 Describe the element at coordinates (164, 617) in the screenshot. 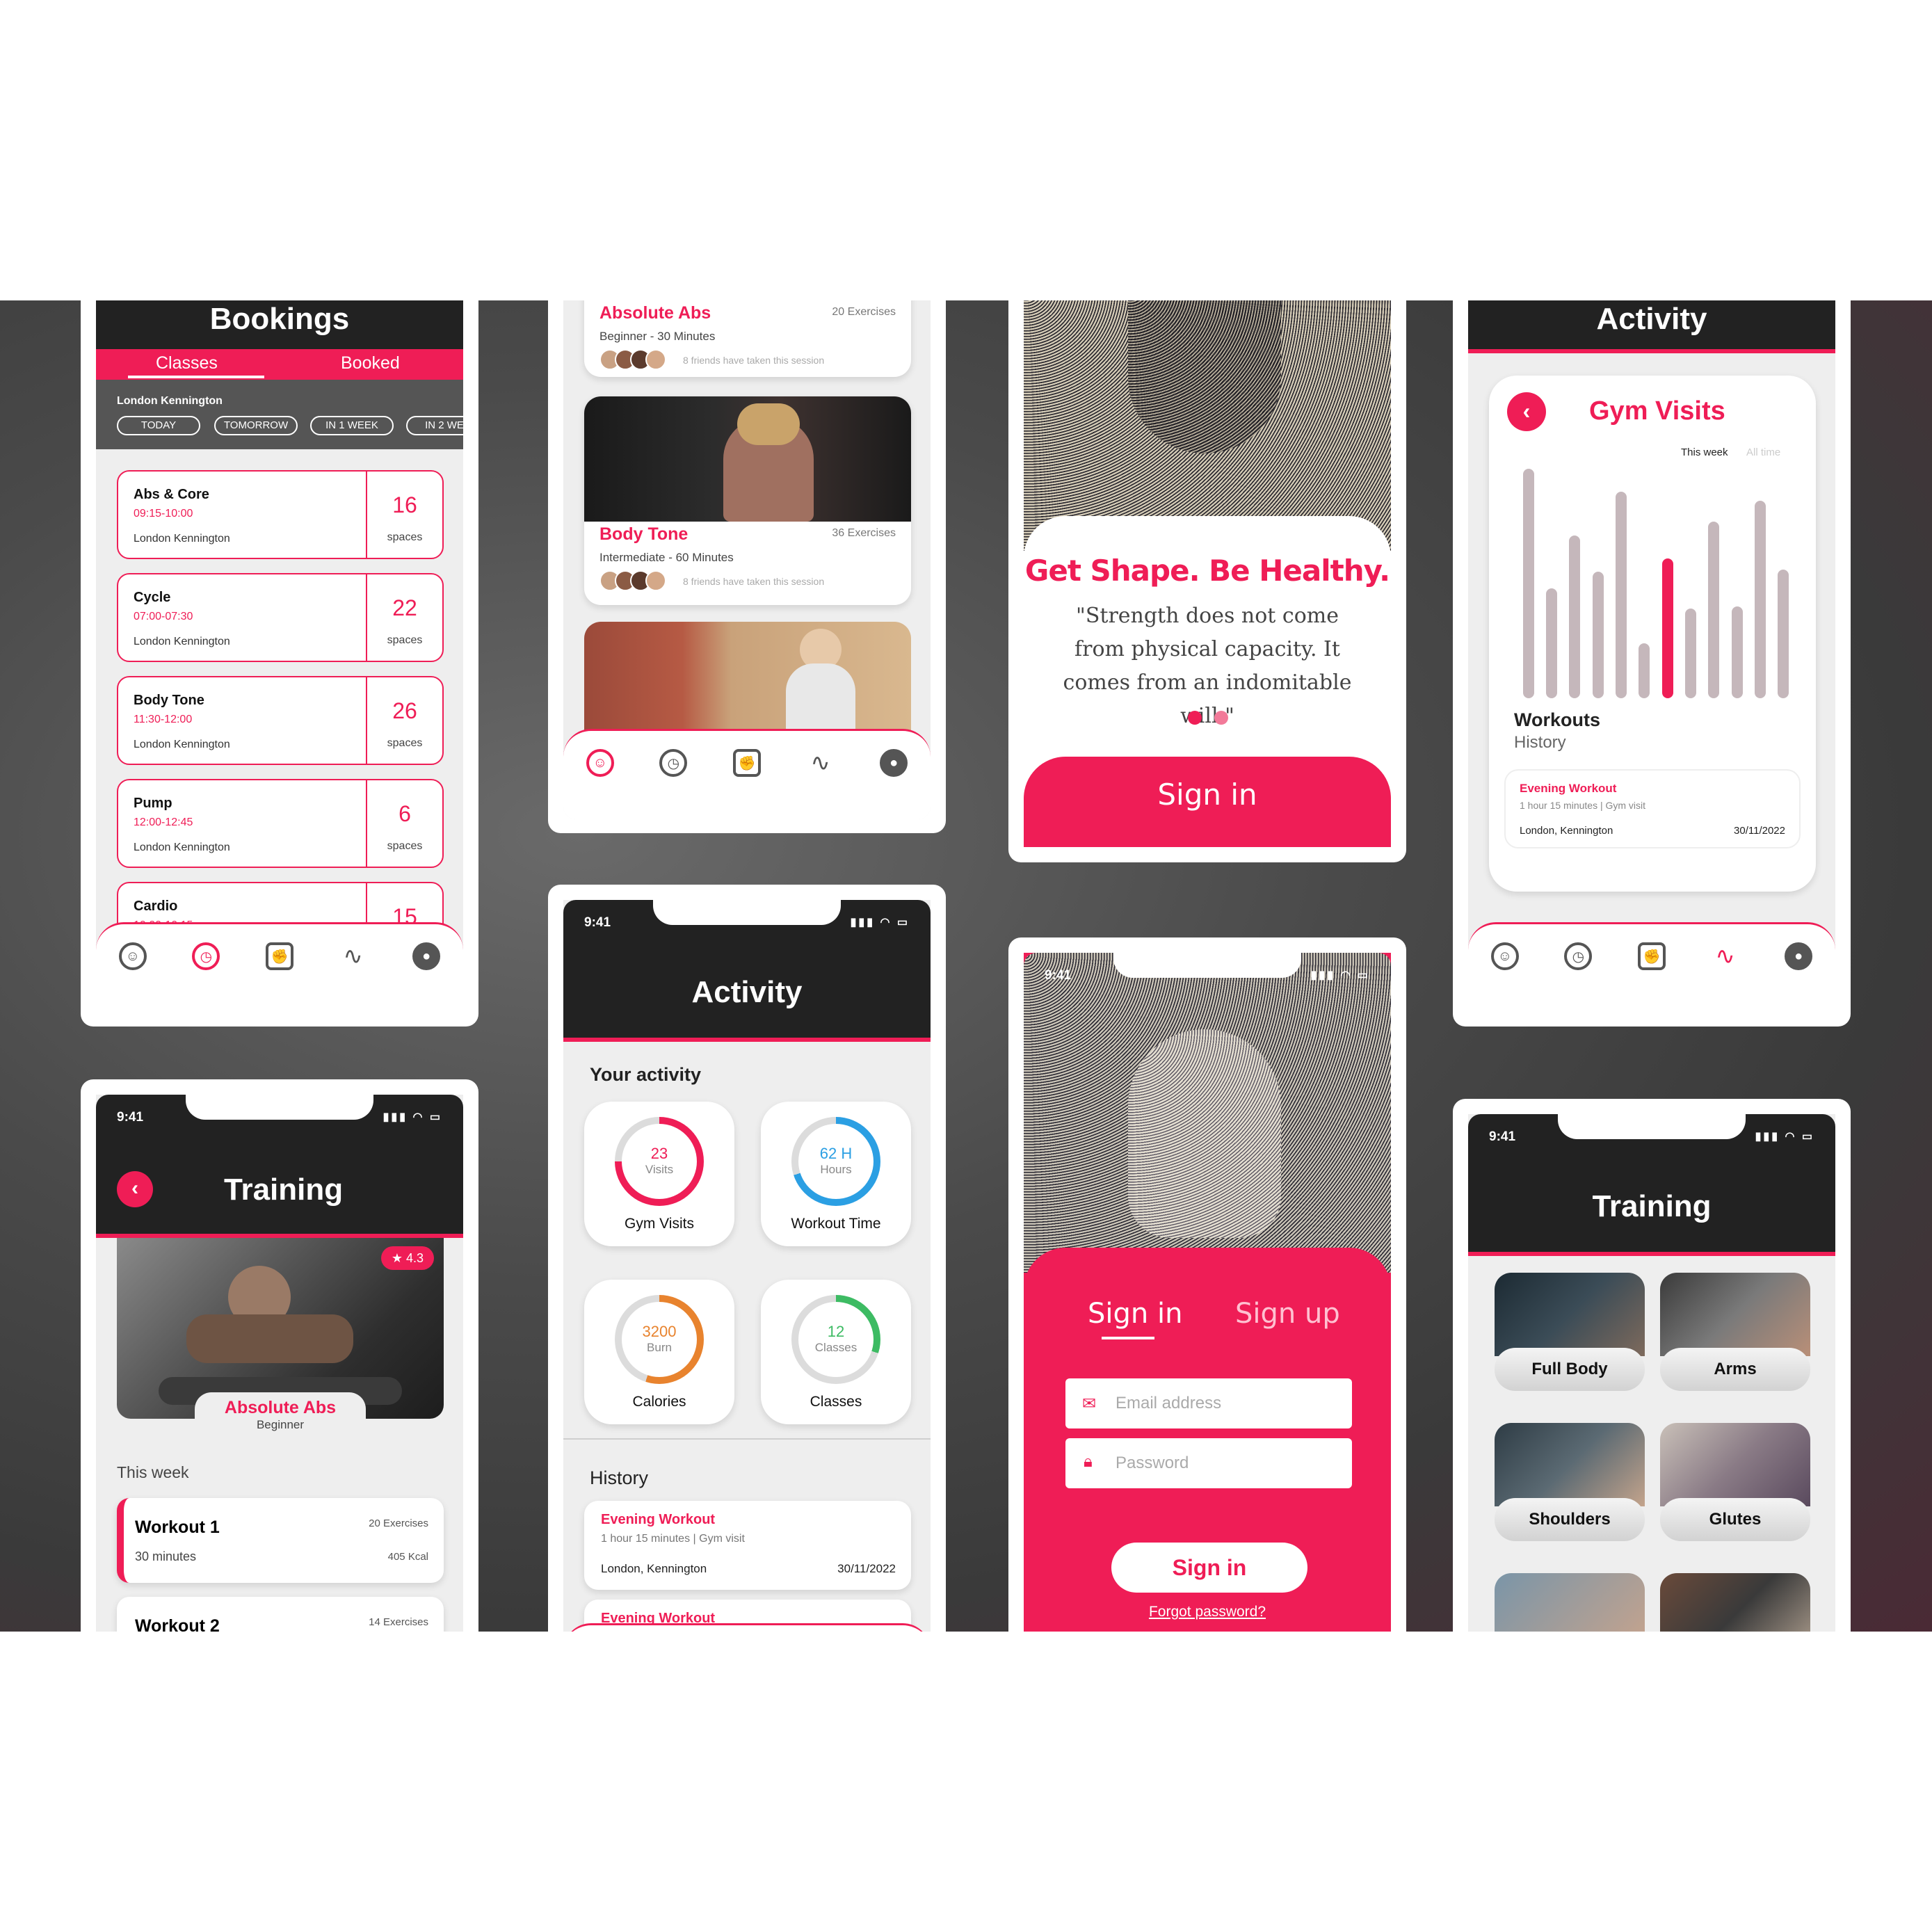

I see `class-time: 07:00-07:30` at that location.